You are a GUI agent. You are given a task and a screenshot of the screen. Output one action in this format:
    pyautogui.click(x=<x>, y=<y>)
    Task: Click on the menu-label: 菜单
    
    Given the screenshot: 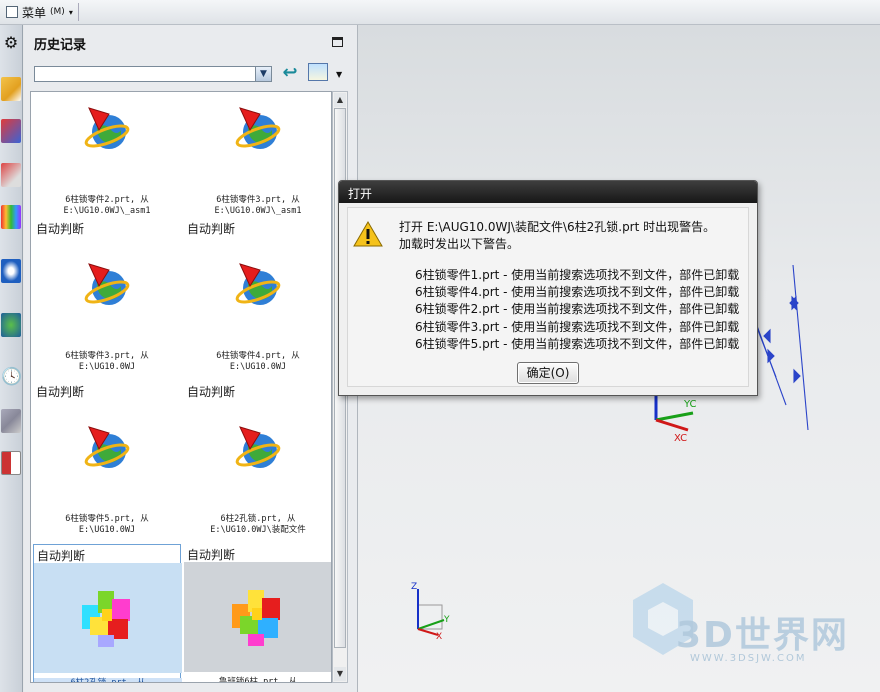 What is the action you would take?
    pyautogui.click(x=34, y=12)
    